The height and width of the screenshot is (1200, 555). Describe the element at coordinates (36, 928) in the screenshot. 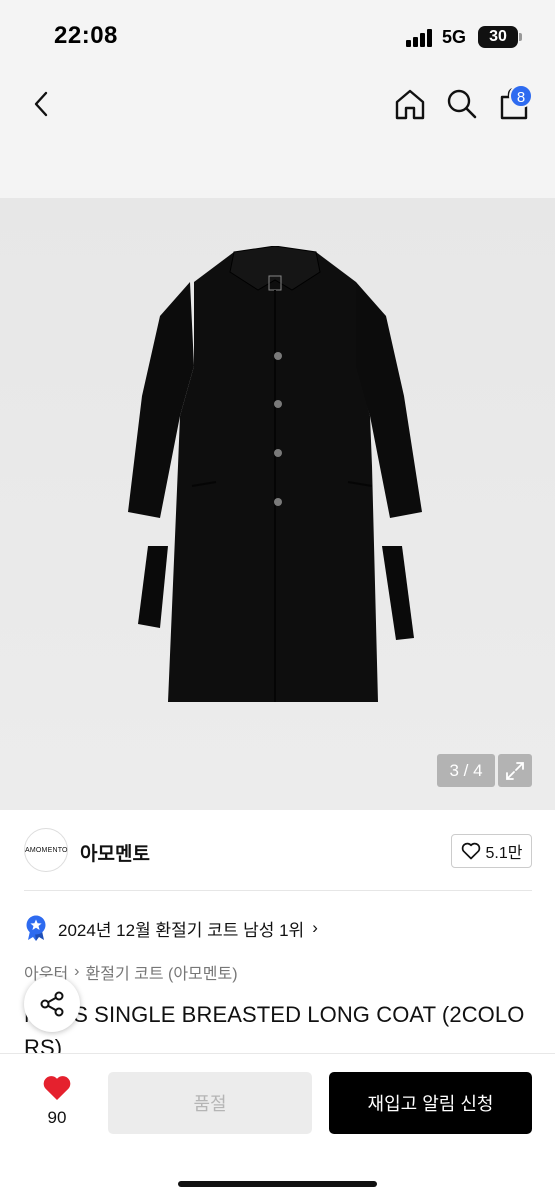

I see `medal-icon` at that location.